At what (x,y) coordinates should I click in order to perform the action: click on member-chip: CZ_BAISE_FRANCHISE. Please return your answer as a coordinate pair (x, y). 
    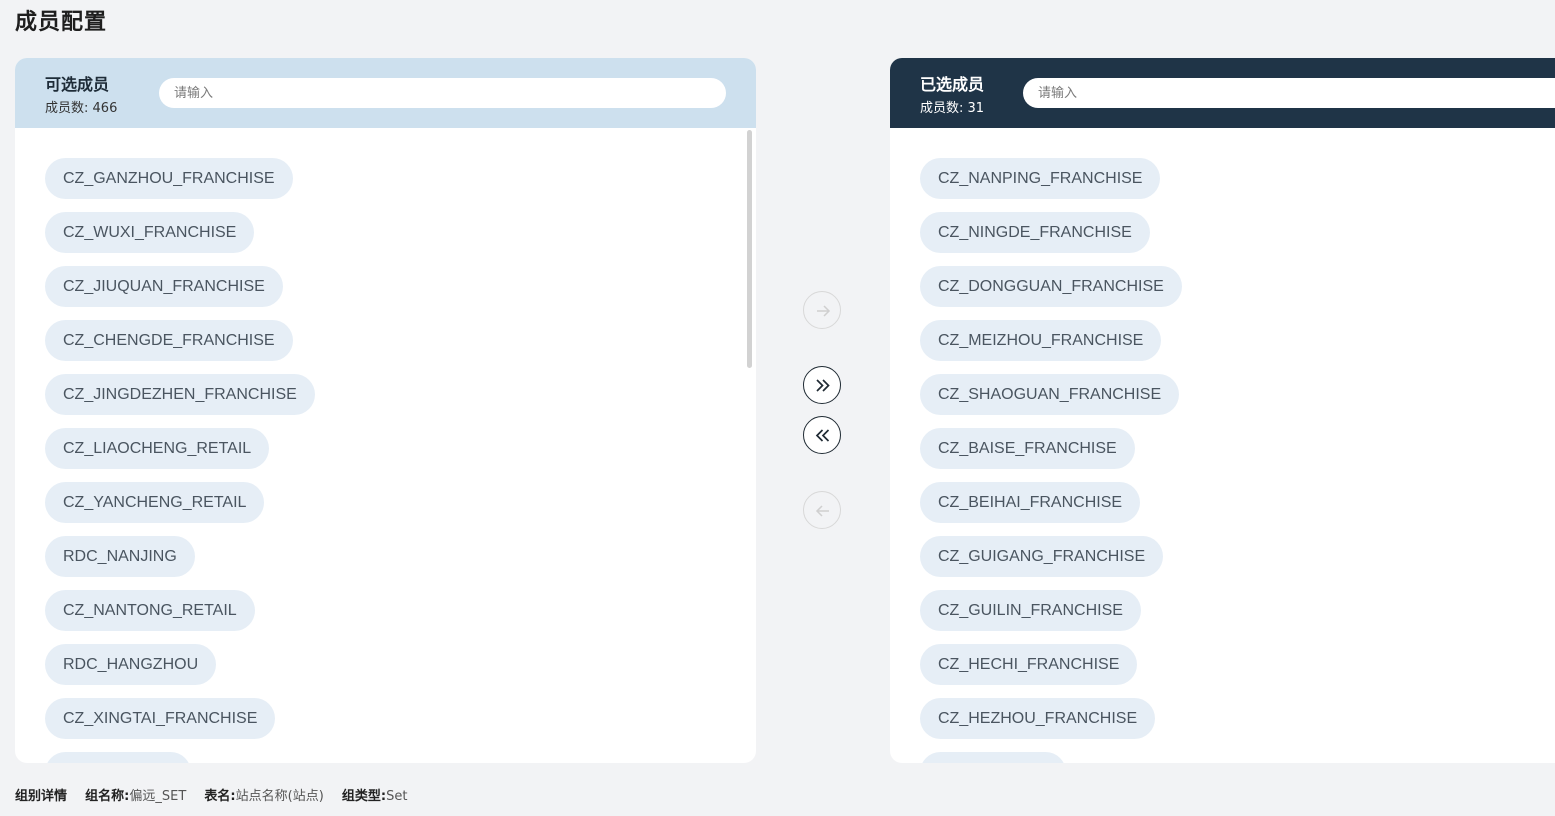
    Looking at the image, I should click on (1027, 448).